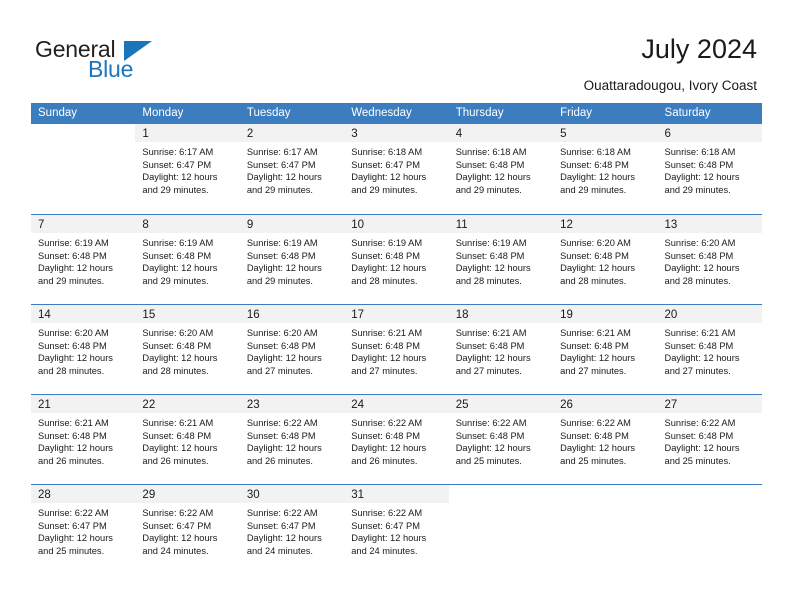 The image size is (792, 612). Describe the element at coordinates (389, 544) in the screenshot. I see `daylight-text: Daylight: 12 hours and 24 minutes.` at that location.